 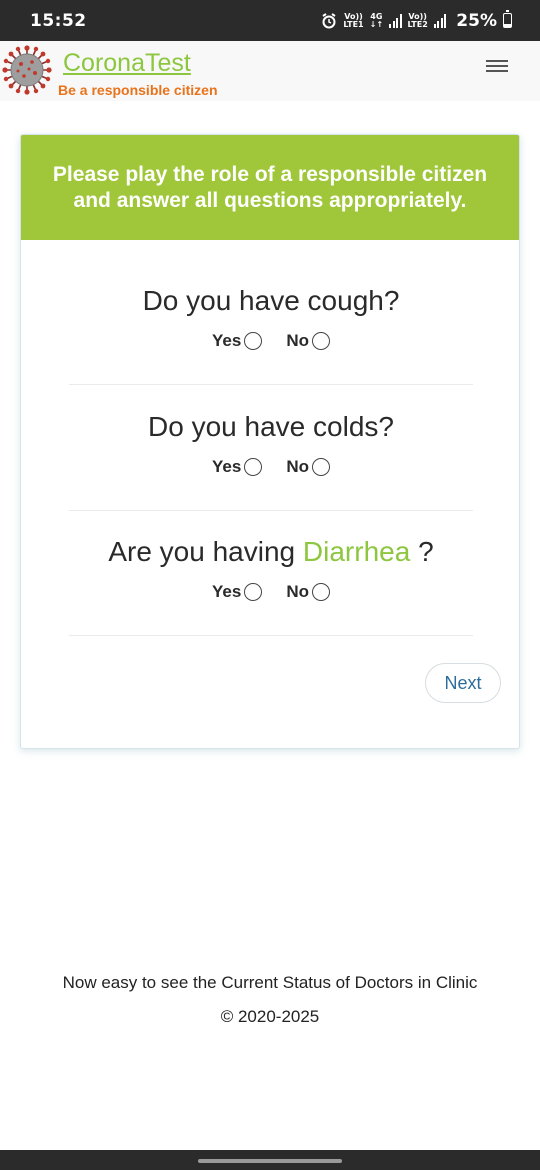 What do you see at coordinates (329, 20) in the screenshot?
I see `alarm-icon` at bounding box center [329, 20].